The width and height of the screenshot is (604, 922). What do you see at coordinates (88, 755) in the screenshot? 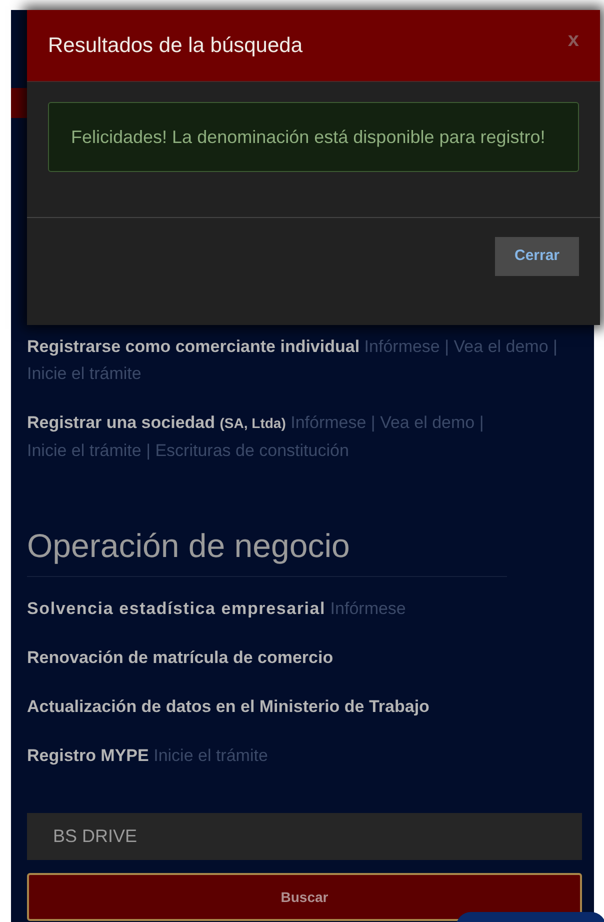
I see `item-title: Registro MYPE` at bounding box center [88, 755].